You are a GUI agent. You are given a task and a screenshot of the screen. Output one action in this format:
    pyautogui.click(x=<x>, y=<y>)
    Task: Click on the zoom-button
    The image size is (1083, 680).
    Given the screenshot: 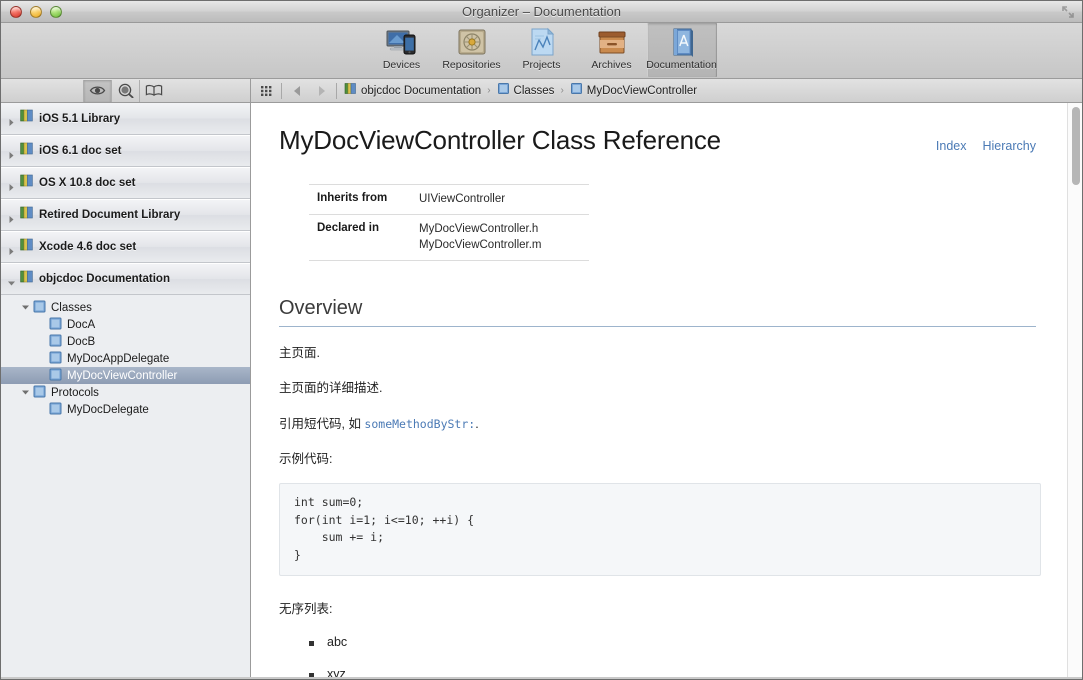 What is the action you would take?
    pyautogui.click(x=56, y=11)
    